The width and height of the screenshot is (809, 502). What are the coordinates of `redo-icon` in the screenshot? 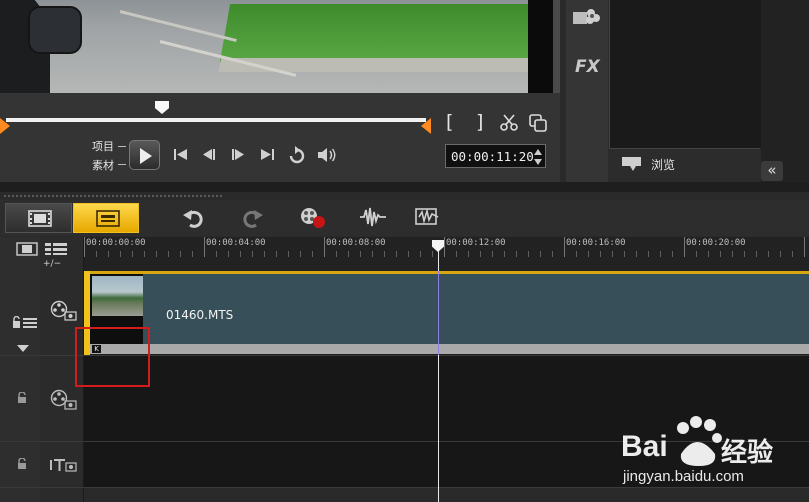 It's located at (253, 218).